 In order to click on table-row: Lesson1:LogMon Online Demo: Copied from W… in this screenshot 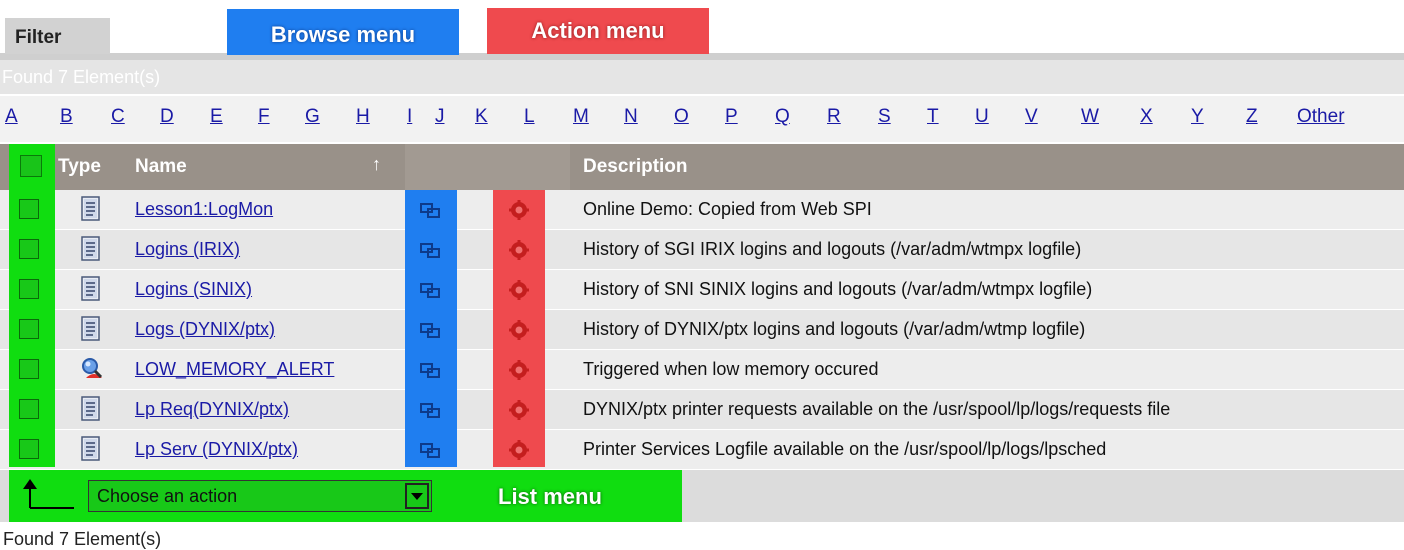, I will do `click(702, 210)`.